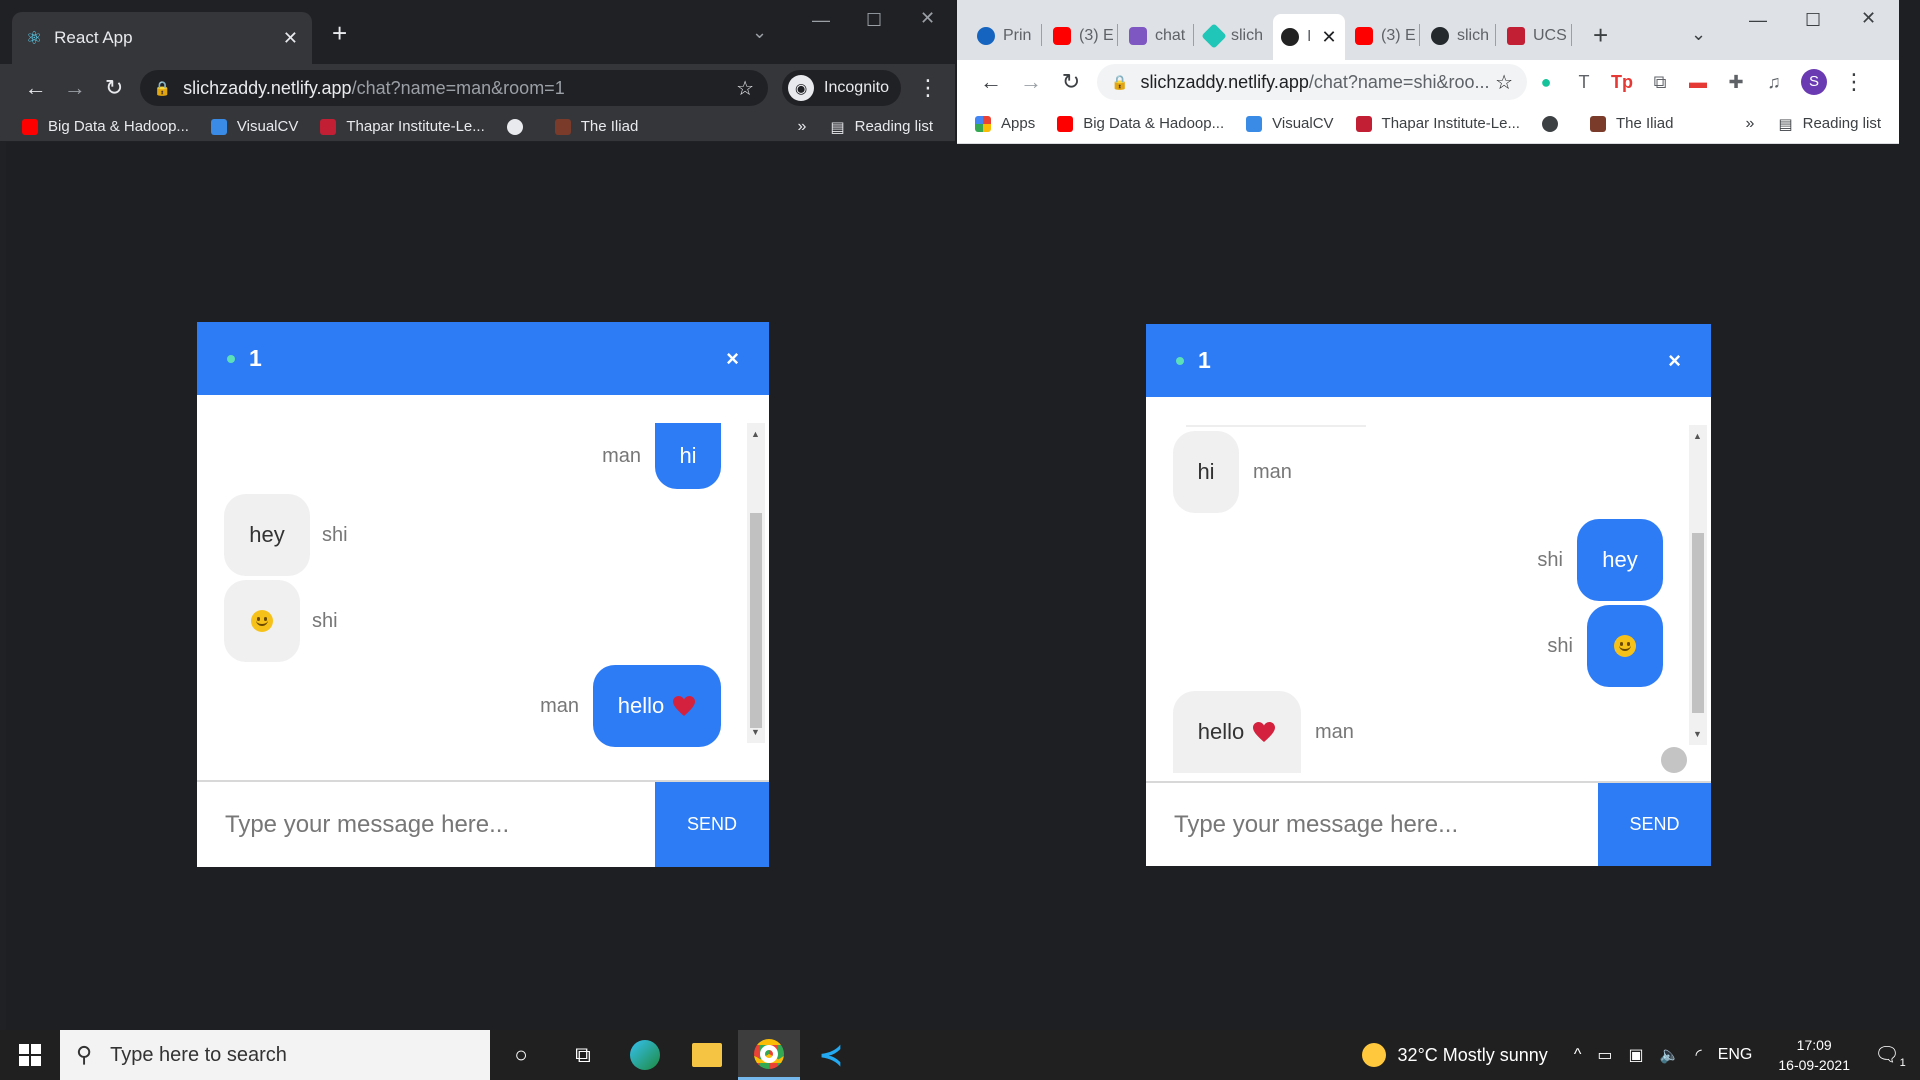 The width and height of the screenshot is (1920, 1080). I want to click on media-control-icon: ♫, so click(1774, 82).